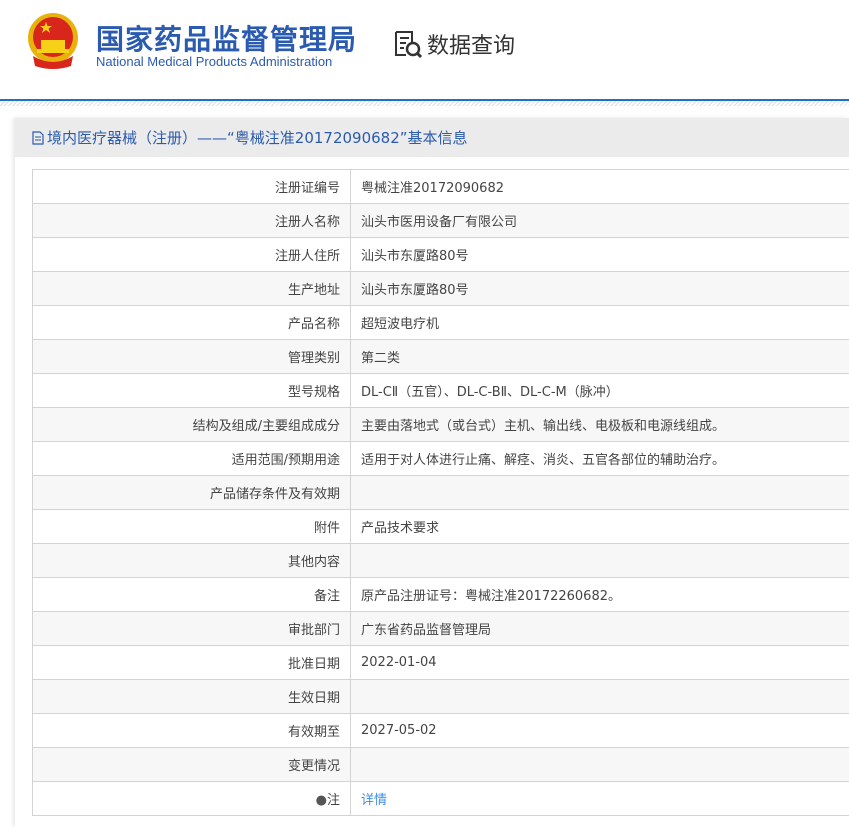 The height and width of the screenshot is (827, 849). What do you see at coordinates (333, 800) in the screenshot?
I see `note-label: 注` at bounding box center [333, 800].